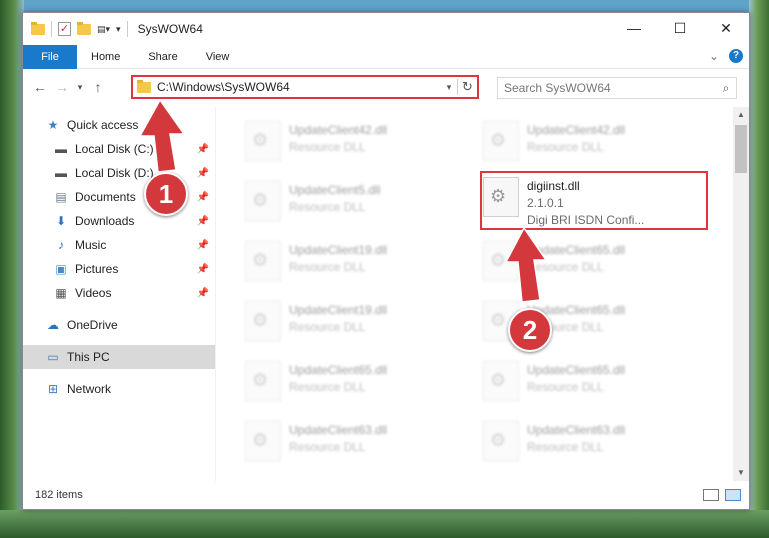 The width and height of the screenshot is (769, 538). What do you see at coordinates (40, 87) in the screenshot?
I see `back-arrow-icon: ←` at bounding box center [40, 87].